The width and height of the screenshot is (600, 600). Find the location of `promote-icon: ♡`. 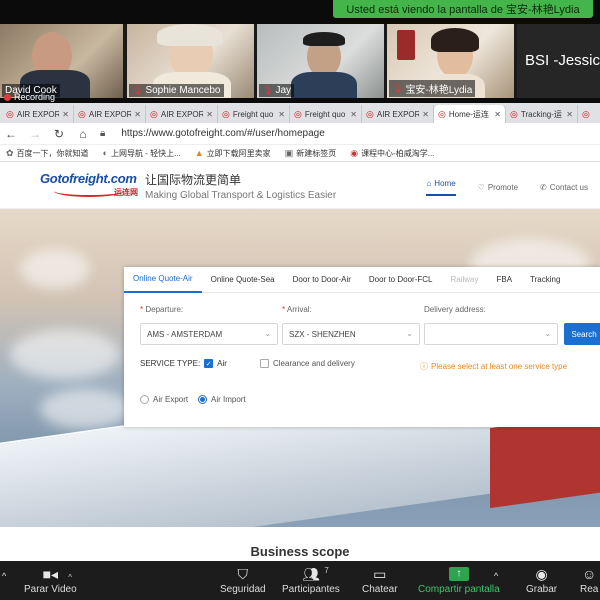

promote-icon: ♡ is located at coordinates (481, 187).